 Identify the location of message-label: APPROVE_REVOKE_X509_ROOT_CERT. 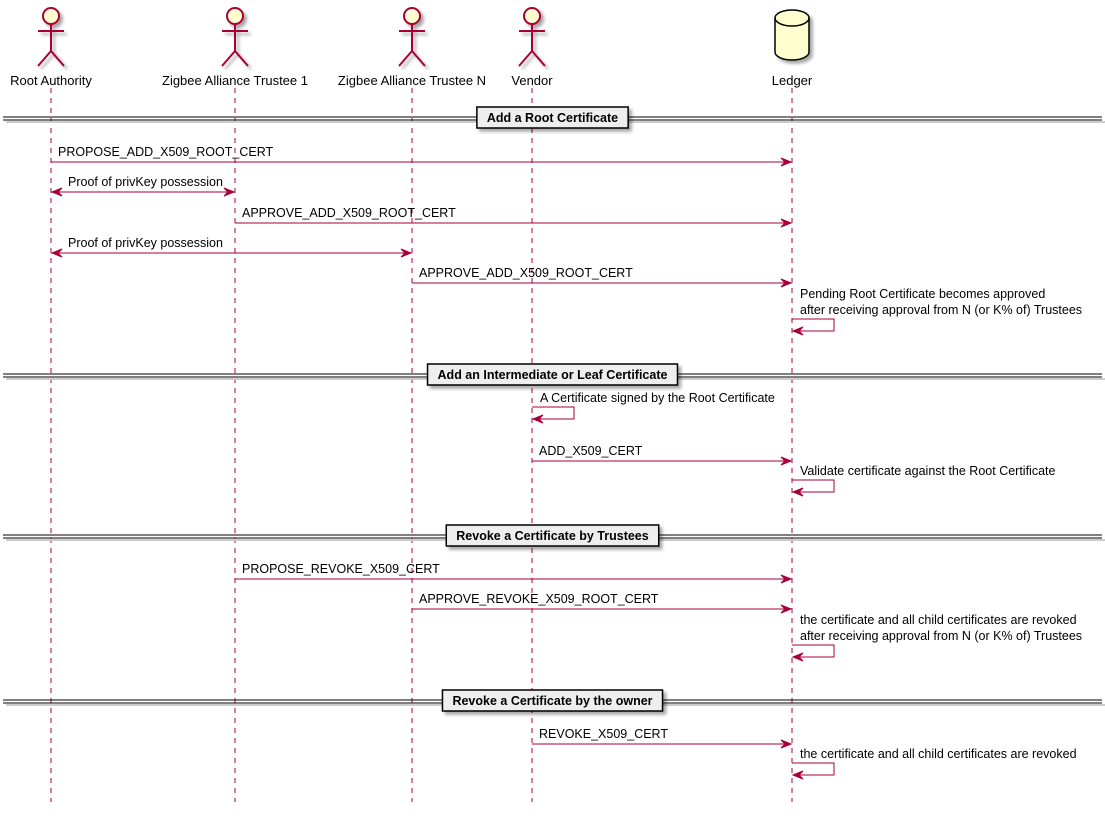
(539, 599).